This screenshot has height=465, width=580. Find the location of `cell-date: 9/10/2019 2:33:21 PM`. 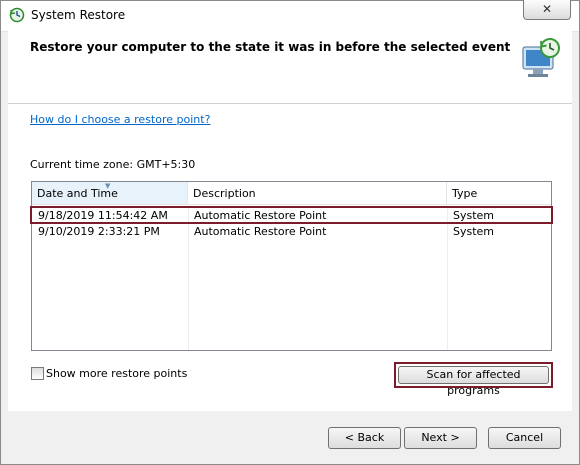

cell-date: 9/10/2019 2:33:21 PM is located at coordinates (99, 231).